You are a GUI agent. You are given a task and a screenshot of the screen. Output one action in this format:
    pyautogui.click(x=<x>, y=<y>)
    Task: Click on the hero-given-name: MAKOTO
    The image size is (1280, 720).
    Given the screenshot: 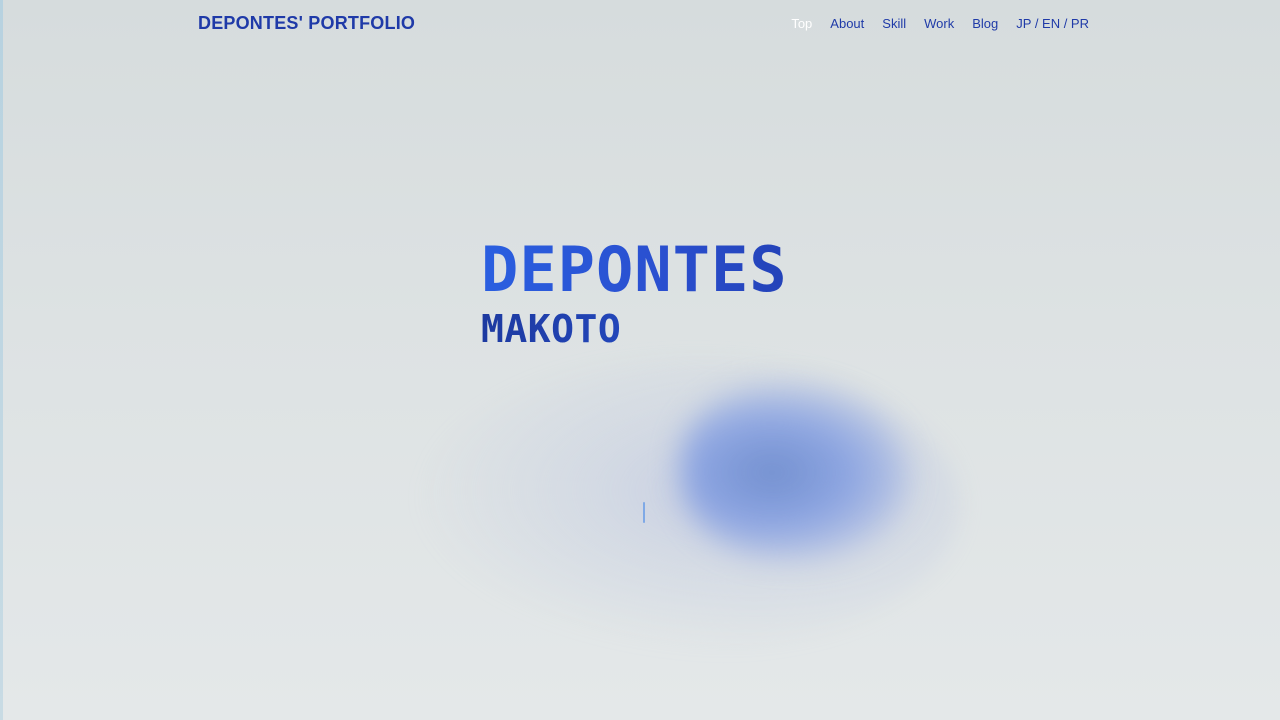 What is the action you would take?
    pyautogui.click(x=634, y=329)
    